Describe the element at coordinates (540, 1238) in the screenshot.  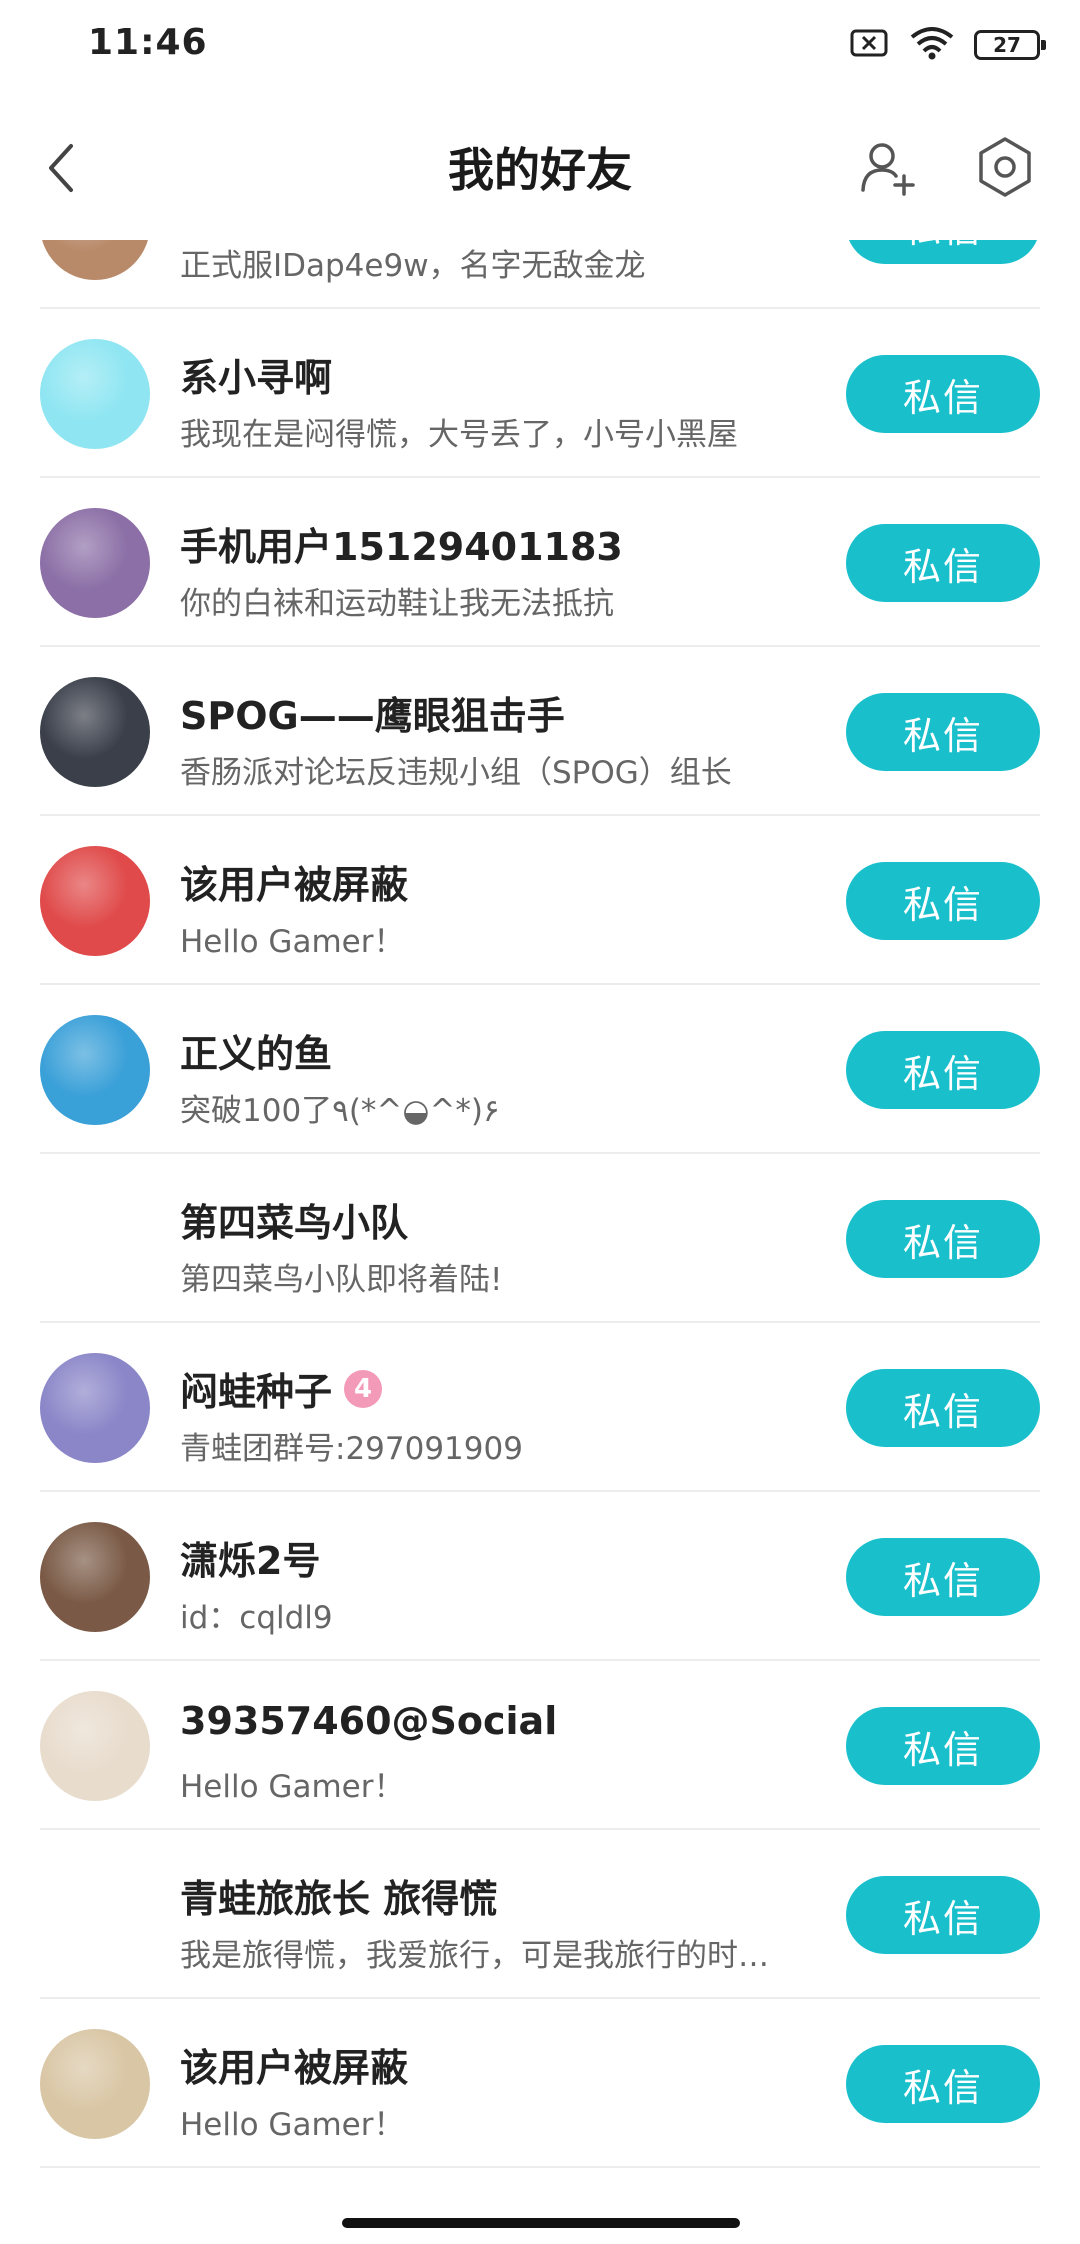
I see `friend-row: 第四菜鸟小队第四菜鸟小队即将着陆! 私信` at that location.